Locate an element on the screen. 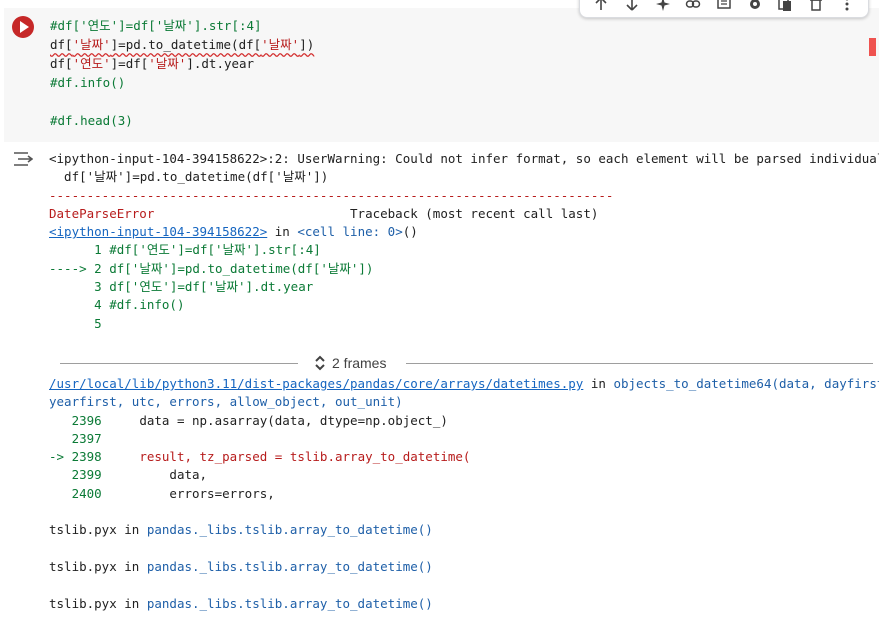 This screenshot has width=879, height=619. source-code: df['연도']=df['날짜'].dt.year is located at coordinates (211, 287).